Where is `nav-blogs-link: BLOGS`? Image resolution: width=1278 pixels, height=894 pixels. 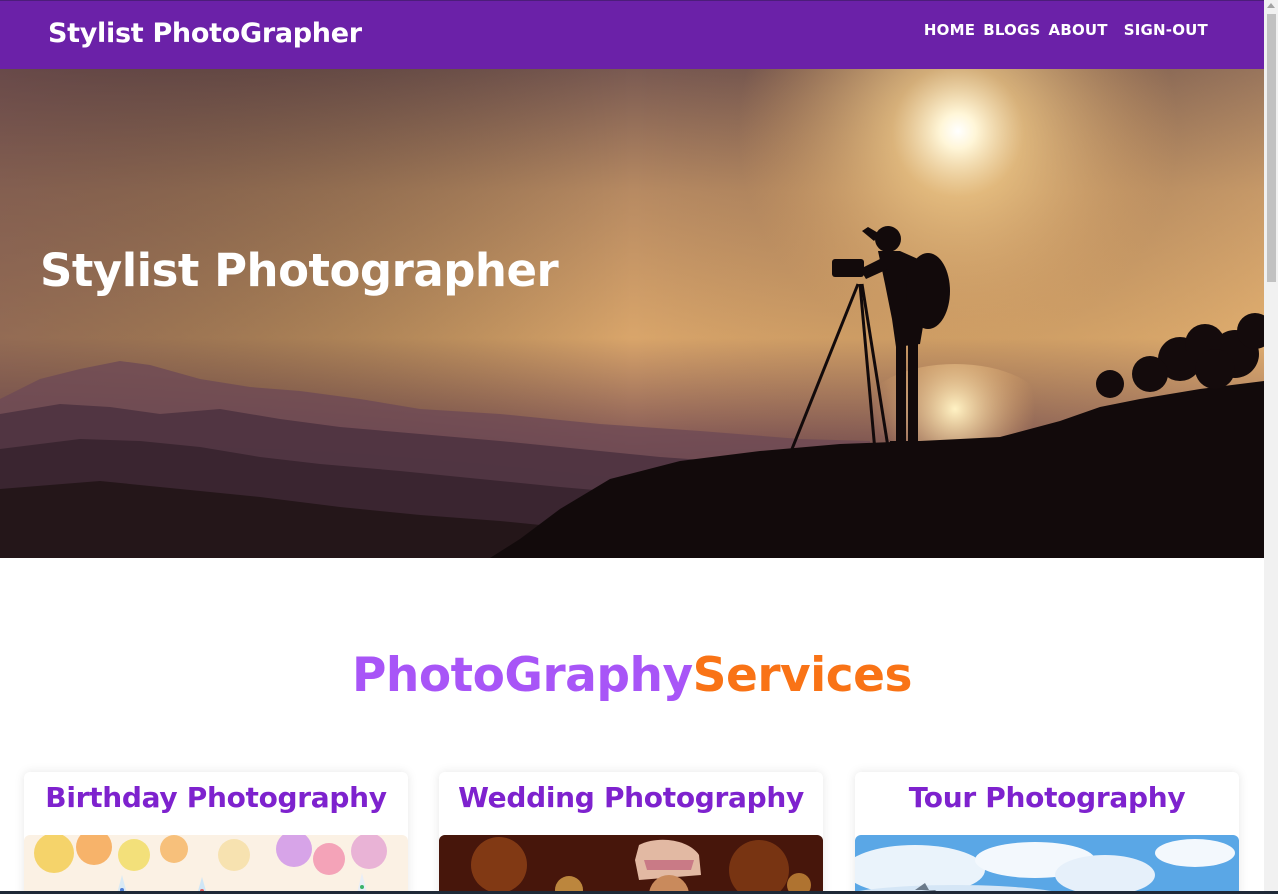 nav-blogs-link: BLOGS is located at coordinates (1011, 30).